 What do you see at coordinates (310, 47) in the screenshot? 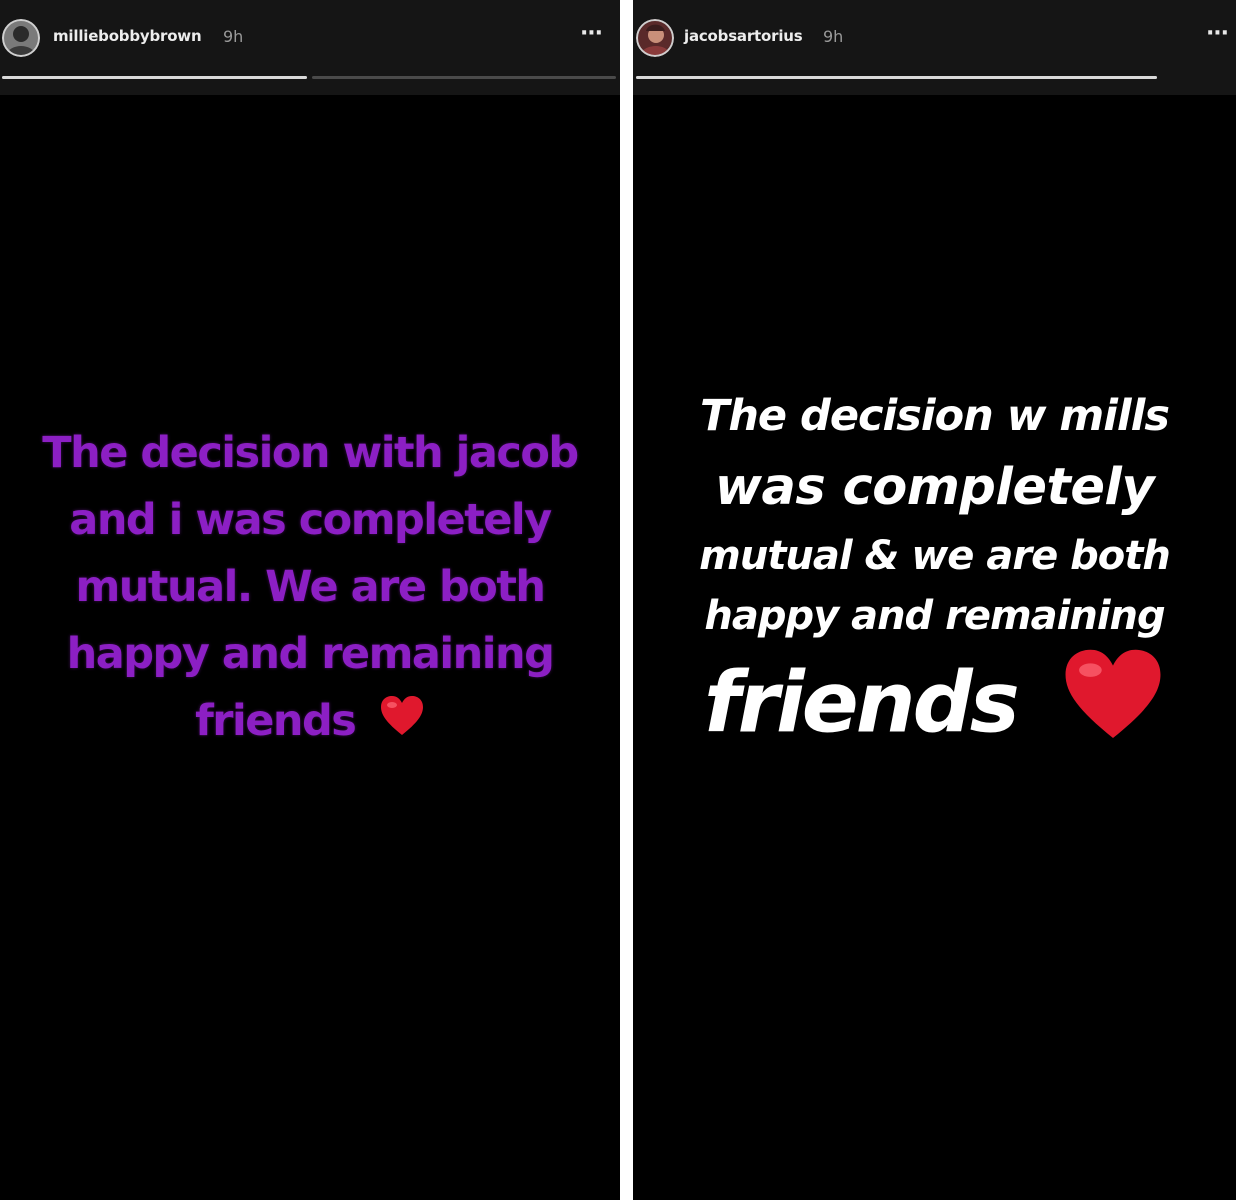
I see `story-header: milliebobbybrown 9h ···` at bounding box center [310, 47].